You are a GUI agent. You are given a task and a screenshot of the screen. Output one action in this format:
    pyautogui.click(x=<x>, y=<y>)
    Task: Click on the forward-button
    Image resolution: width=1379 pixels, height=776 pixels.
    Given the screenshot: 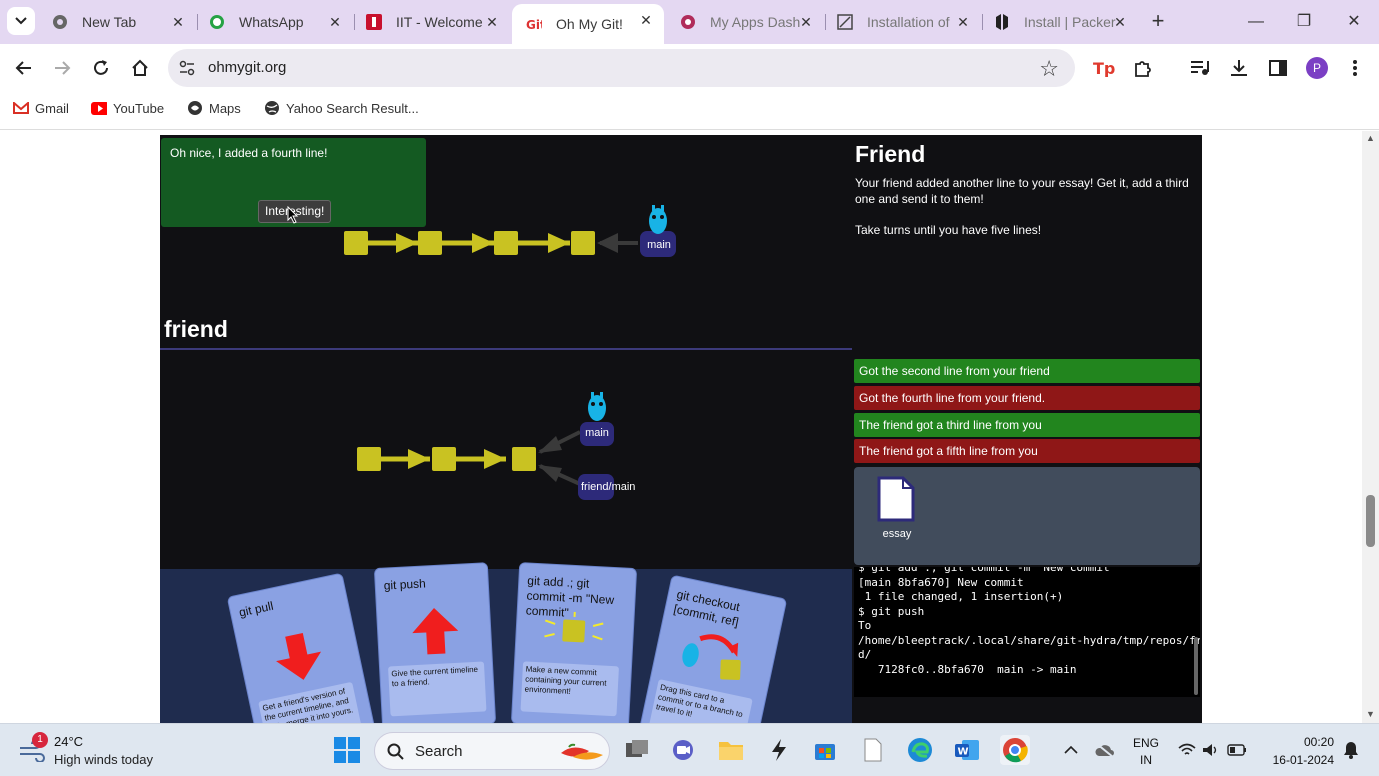 What is the action you would take?
    pyautogui.click(x=62, y=68)
    